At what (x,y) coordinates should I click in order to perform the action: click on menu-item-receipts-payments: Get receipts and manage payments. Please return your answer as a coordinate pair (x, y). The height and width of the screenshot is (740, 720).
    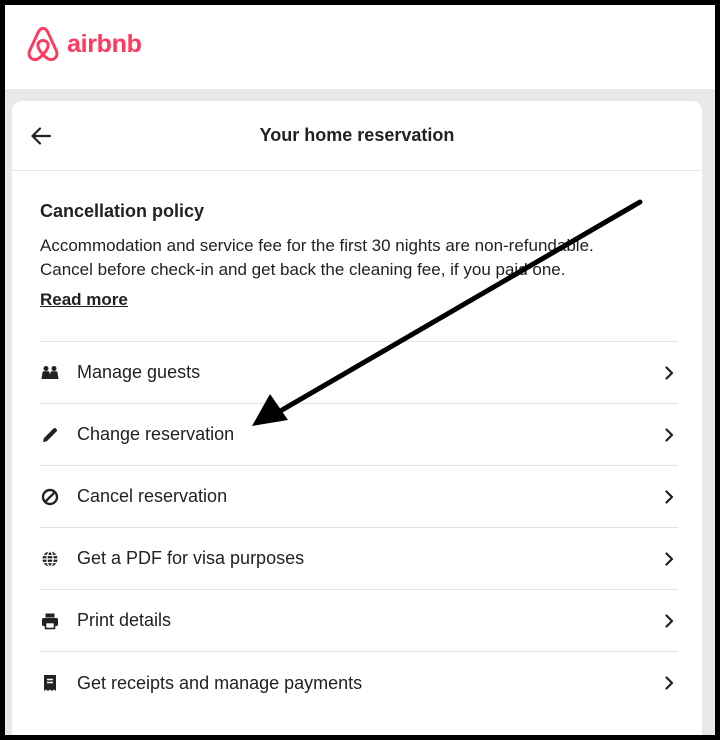
    Looking at the image, I should click on (359, 683).